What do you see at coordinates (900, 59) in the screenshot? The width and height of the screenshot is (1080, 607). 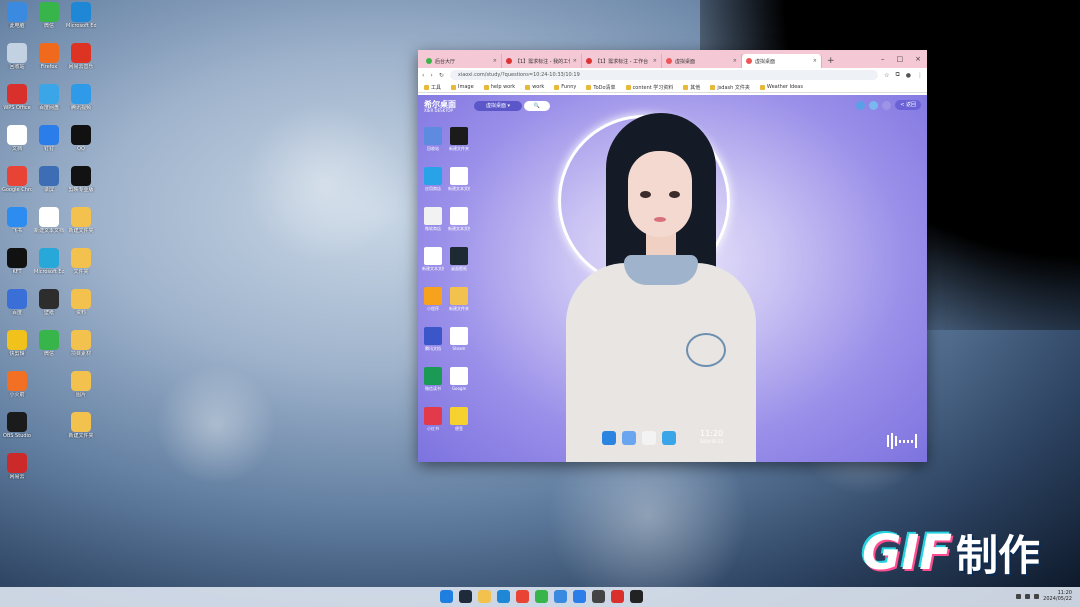 I see `maximize-button: □` at bounding box center [900, 59].